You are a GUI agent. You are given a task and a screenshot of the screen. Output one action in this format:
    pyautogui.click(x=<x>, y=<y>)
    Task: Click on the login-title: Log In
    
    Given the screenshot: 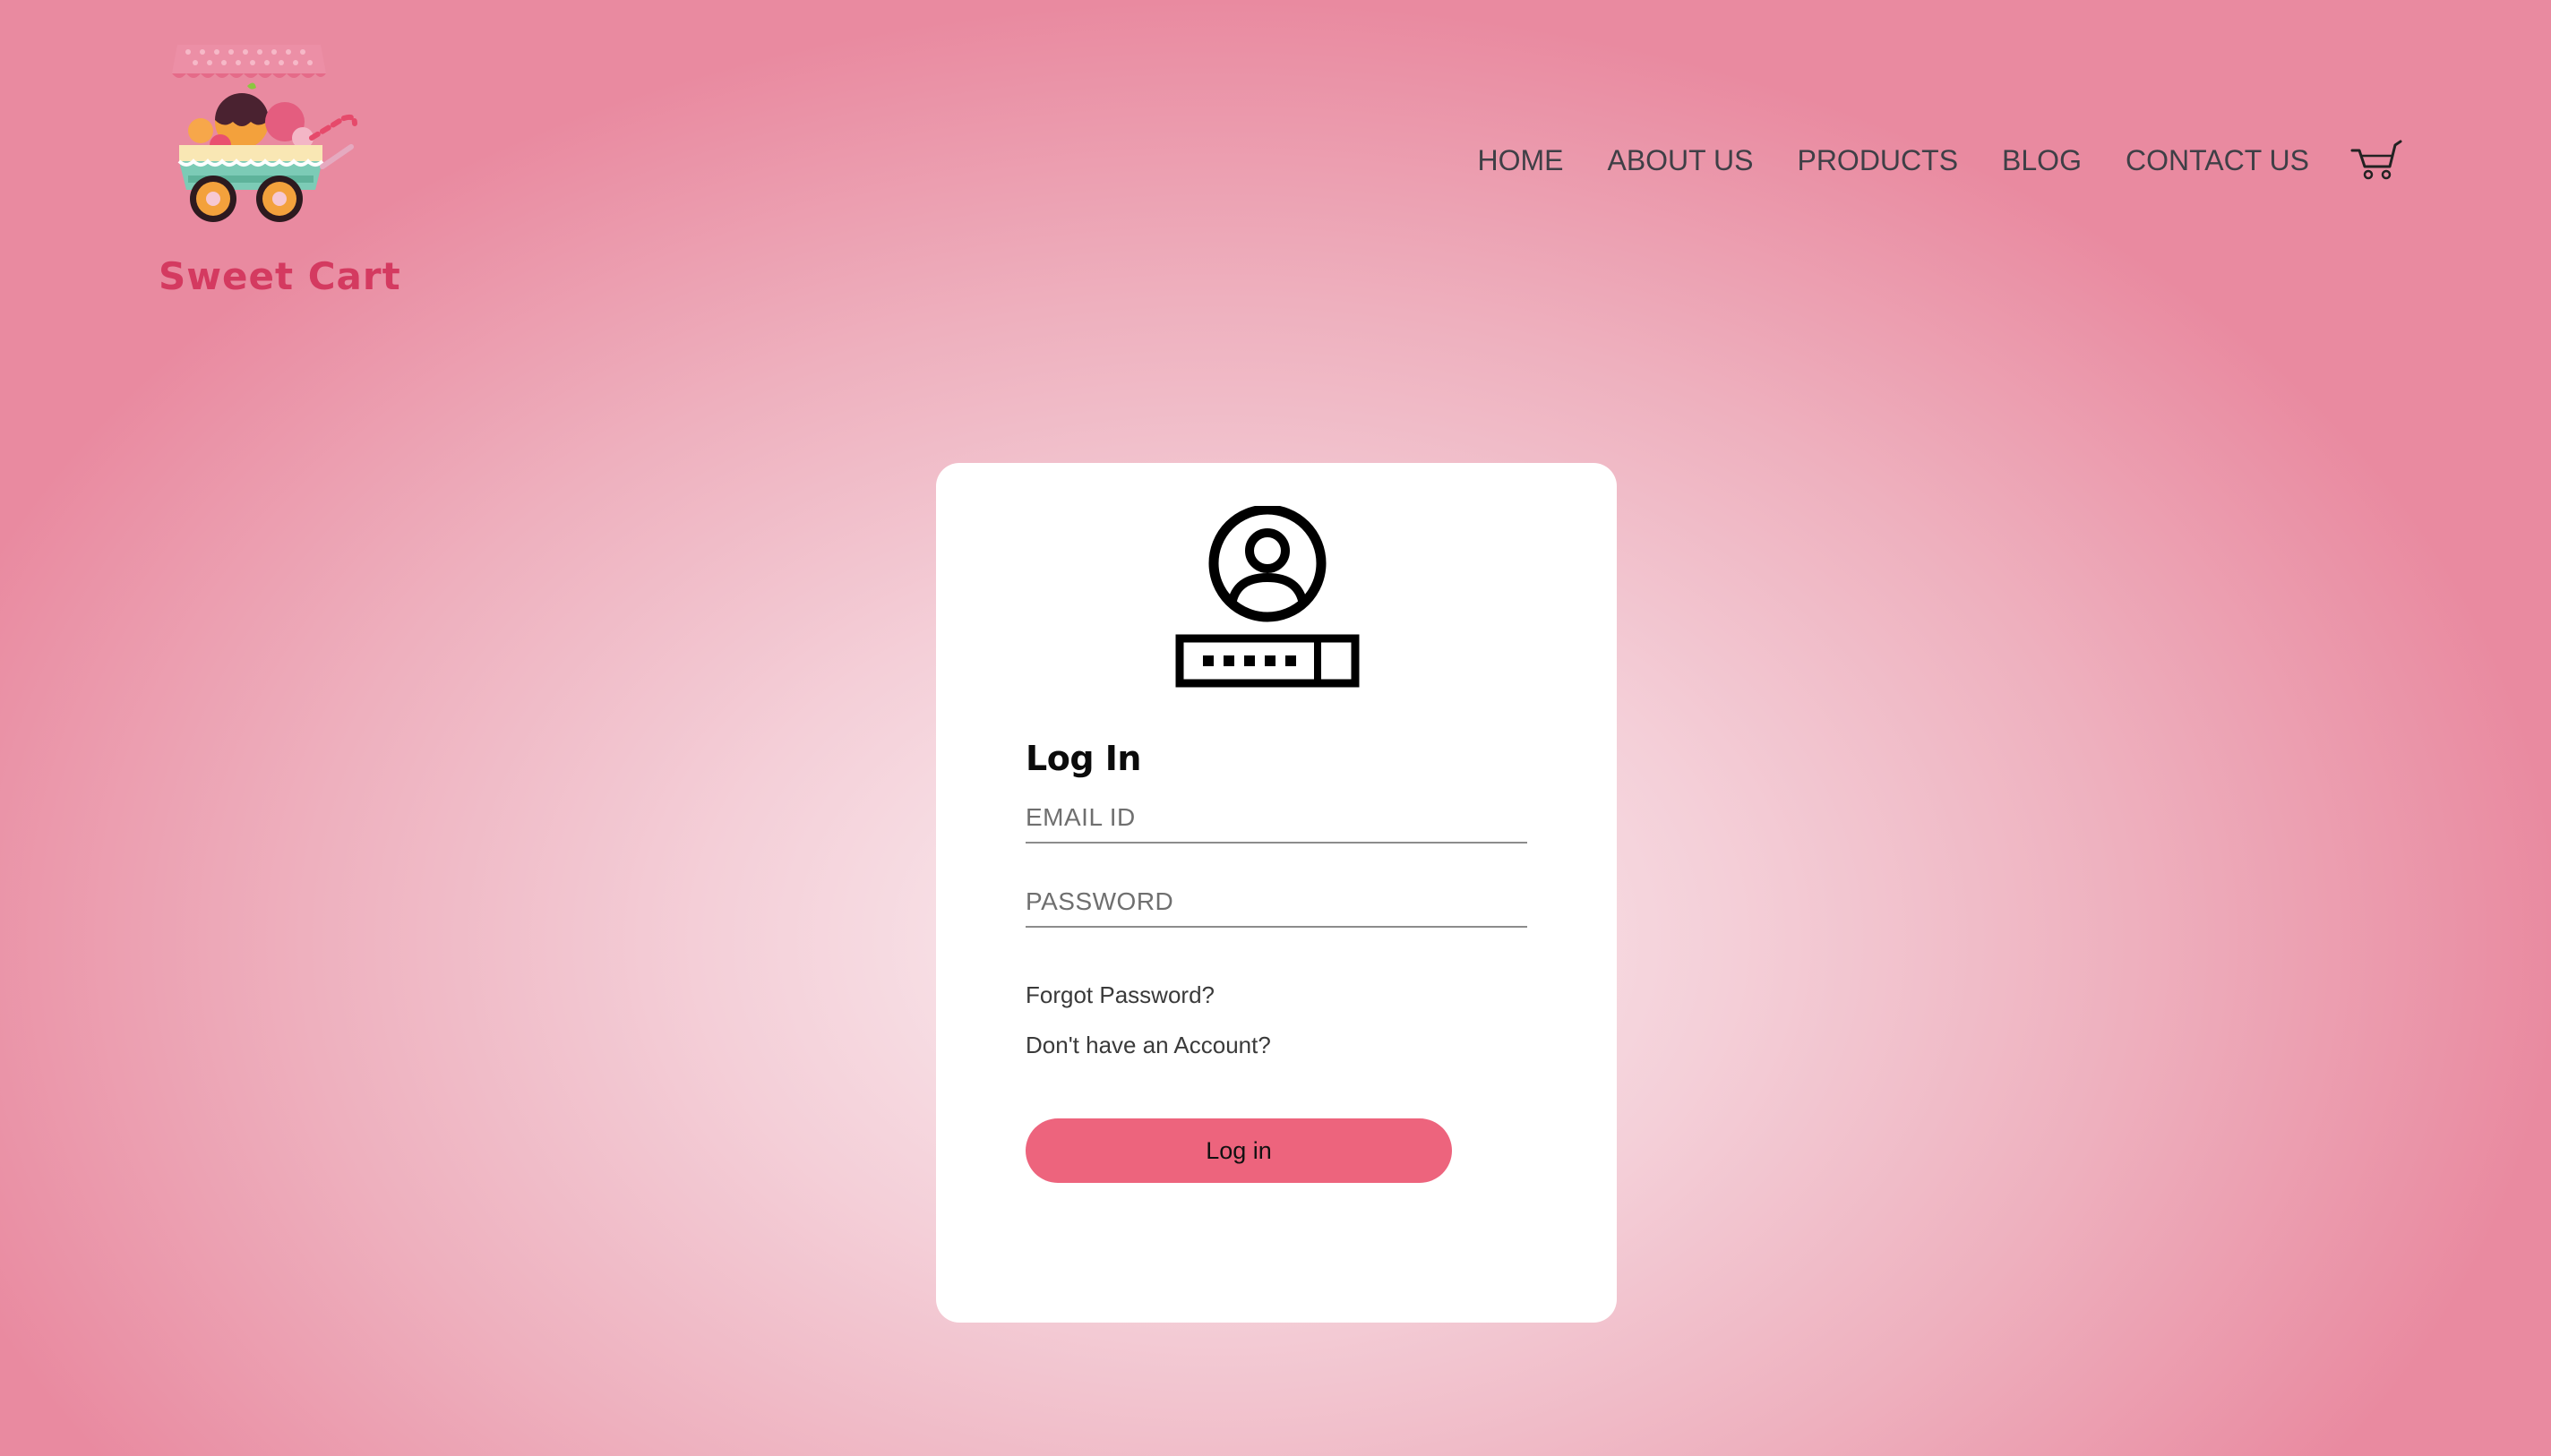 What is the action you would take?
    pyautogui.click(x=1083, y=758)
    